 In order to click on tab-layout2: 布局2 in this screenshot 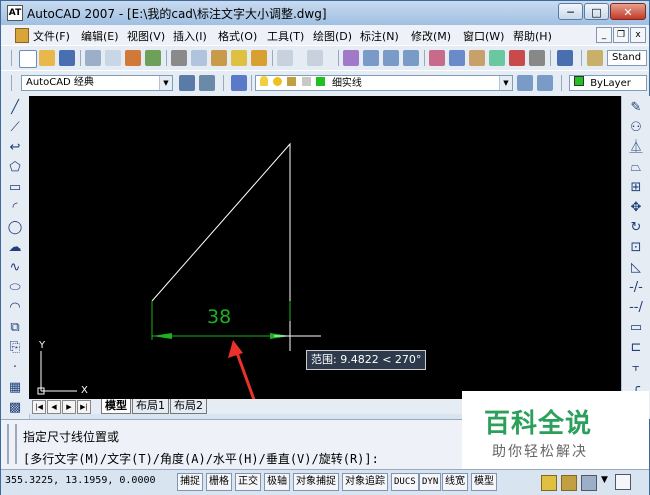, I will do `click(188, 406)`.